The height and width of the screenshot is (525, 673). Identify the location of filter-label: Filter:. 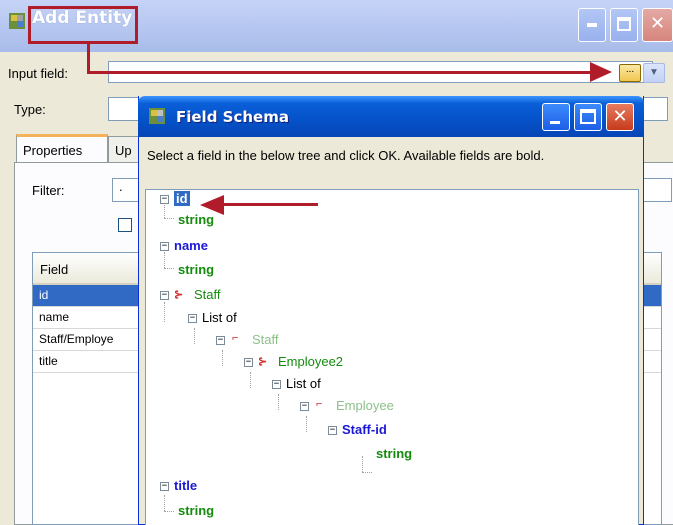
(48, 190).